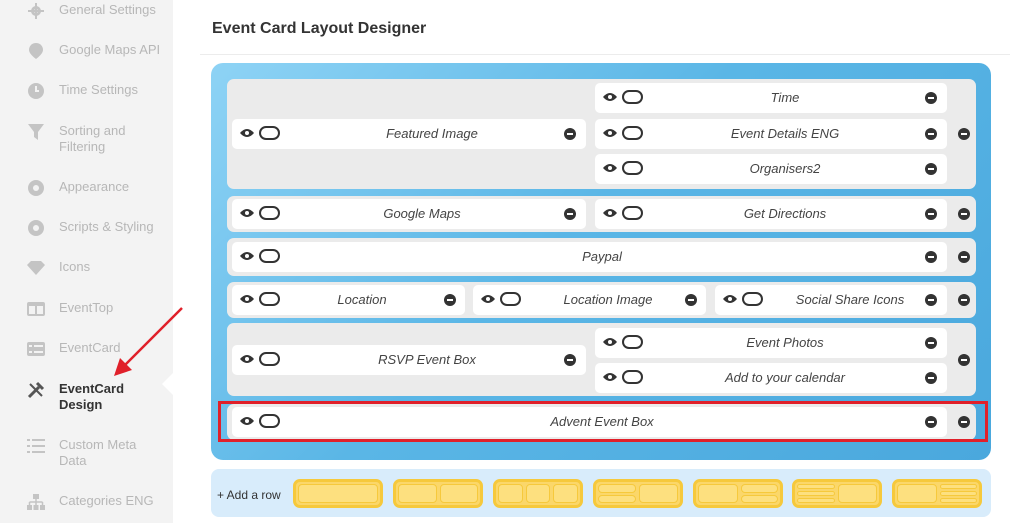 This screenshot has width=1024, height=523. What do you see at coordinates (785, 97) in the screenshot?
I see `box-label: Time` at bounding box center [785, 97].